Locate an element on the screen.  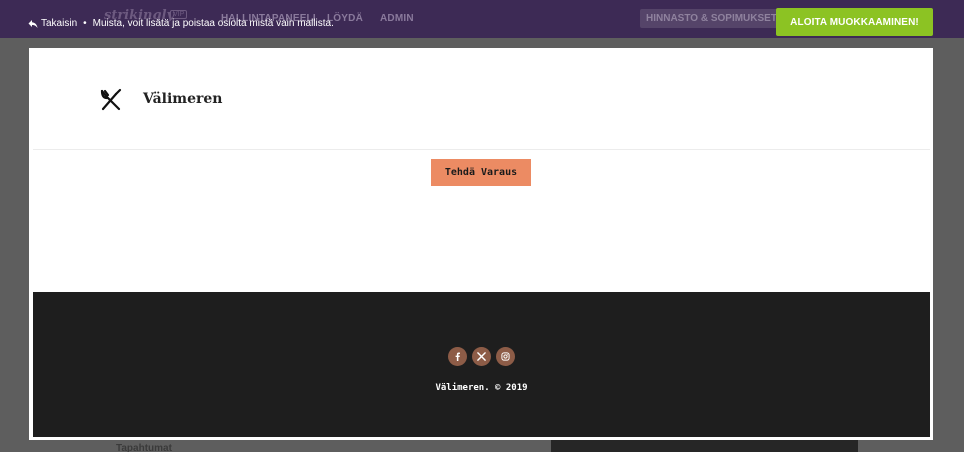
site-title: Välimeren is located at coordinates (182, 99).